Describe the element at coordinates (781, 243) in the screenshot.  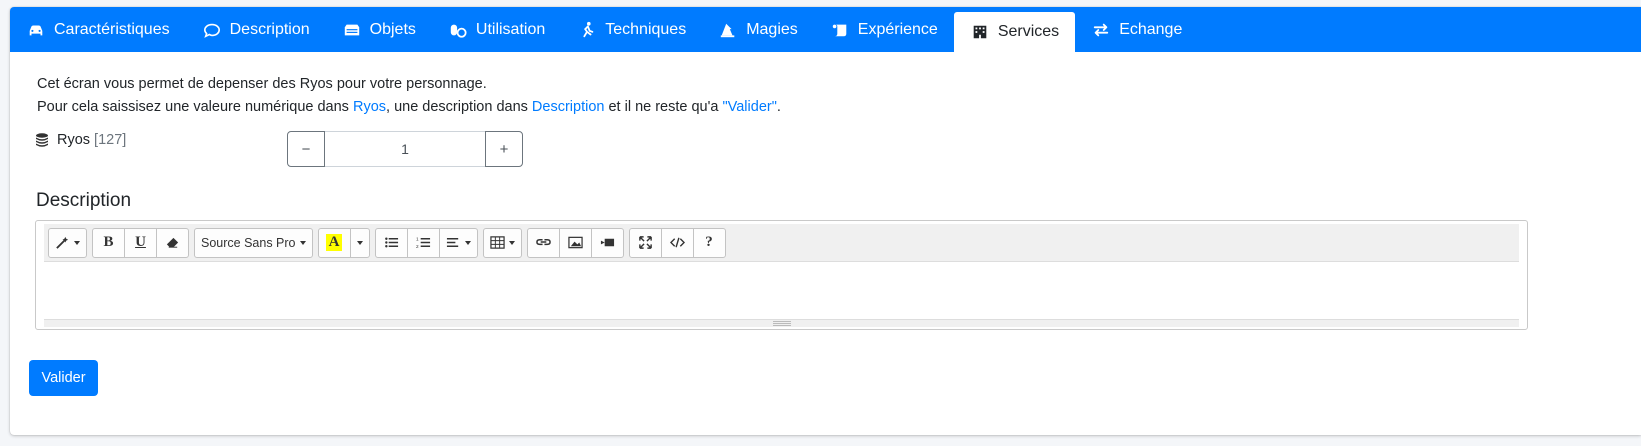
I see `editor-toolbar: B U Source Sans Pro A 12 ?` at that location.